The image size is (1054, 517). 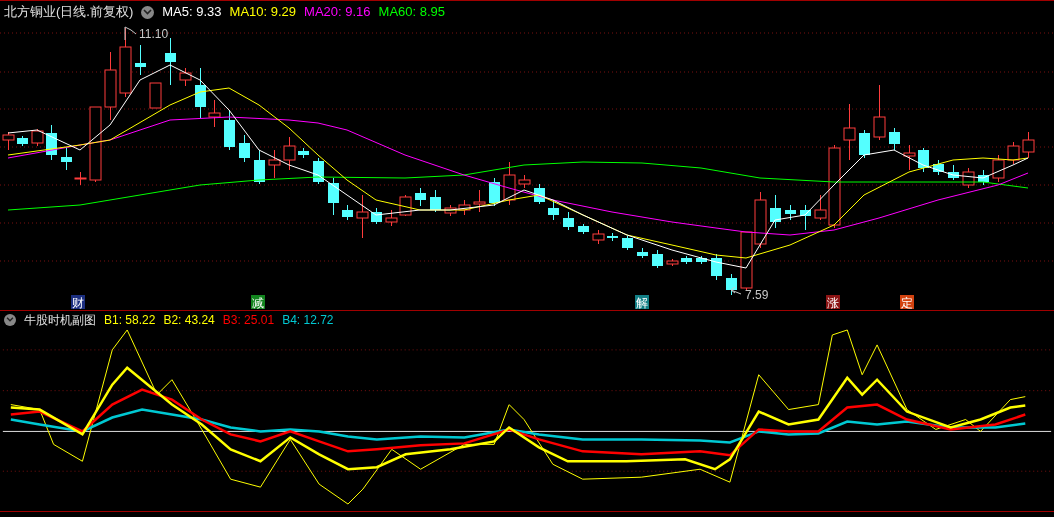 I want to click on chart-title: 北方铜业(日线.前复权), so click(x=69, y=12).